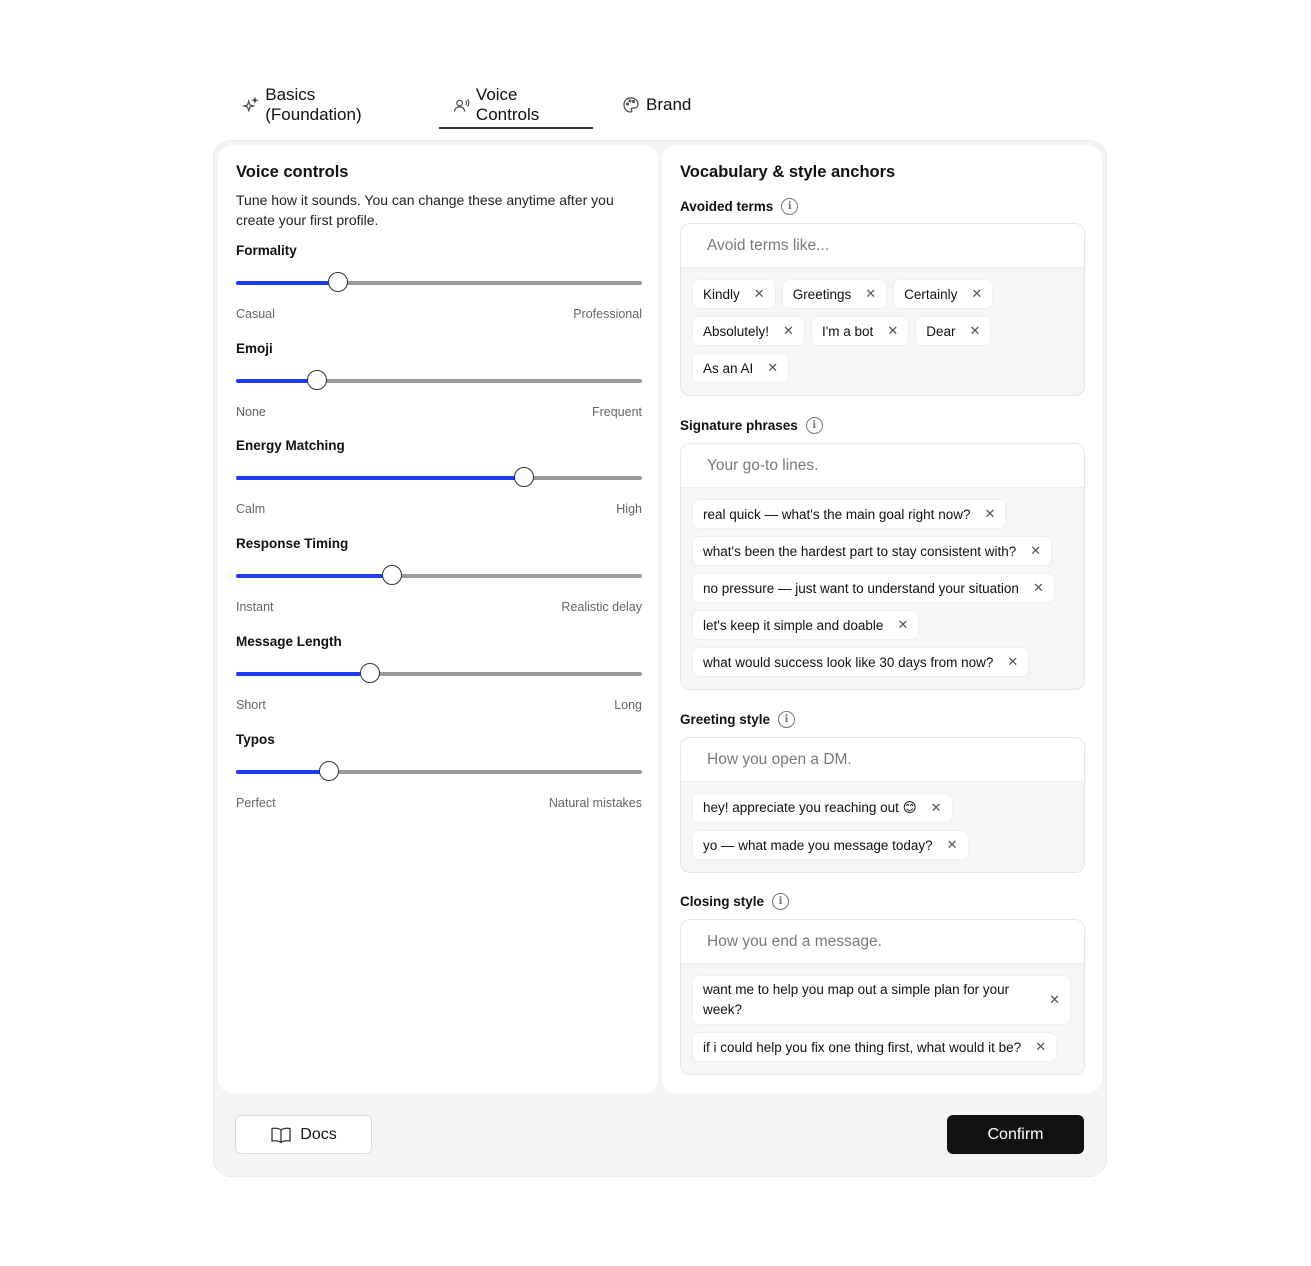 Image resolution: width=1311 pixels, height=1266 pixels. Describe the element at coordinates (882, 760) in the screenshot. I see `greeting-style-input: How you open a DM.` at that location.